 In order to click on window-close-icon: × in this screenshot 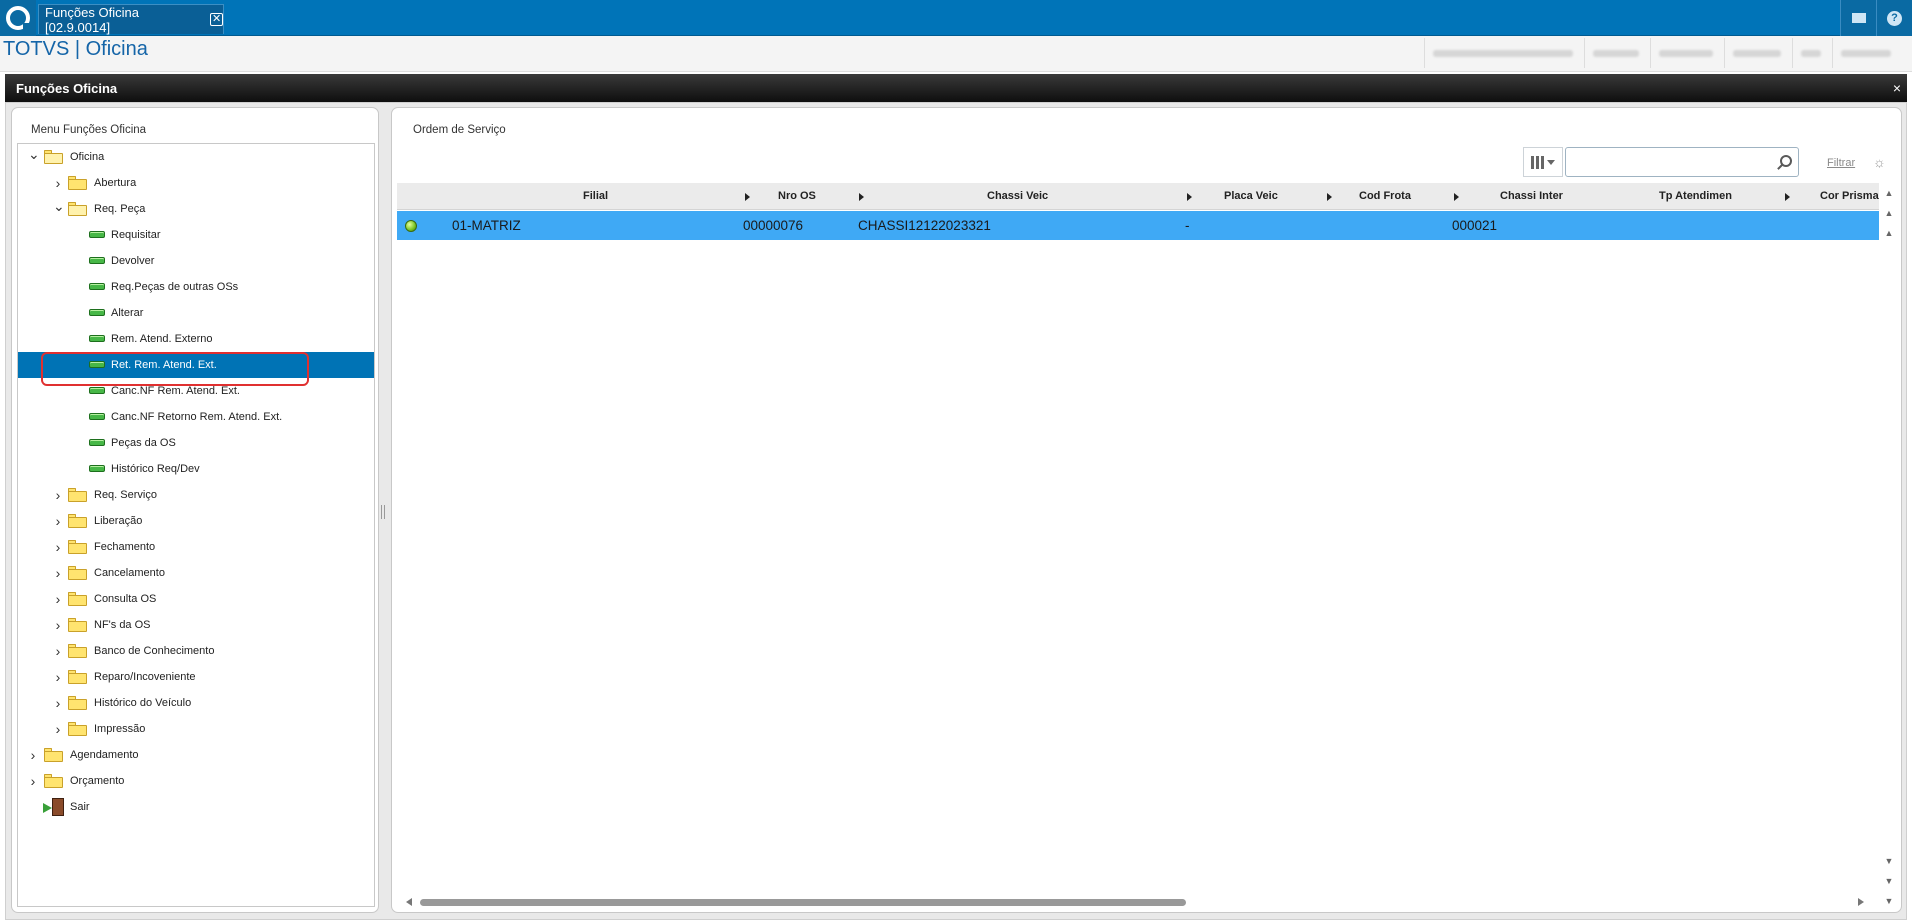, I will do `click(1897, 88)`.